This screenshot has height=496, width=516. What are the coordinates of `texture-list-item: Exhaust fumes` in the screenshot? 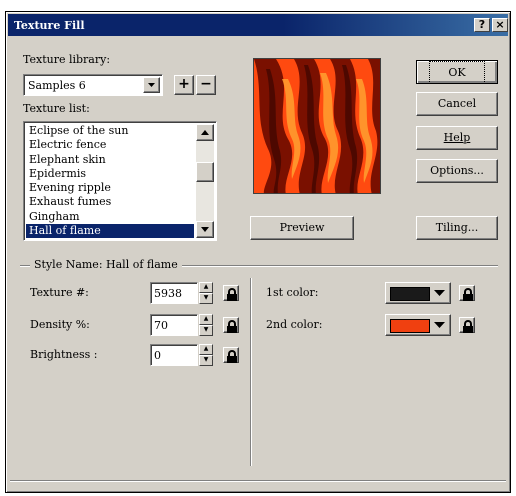 It's located at (110, 202).